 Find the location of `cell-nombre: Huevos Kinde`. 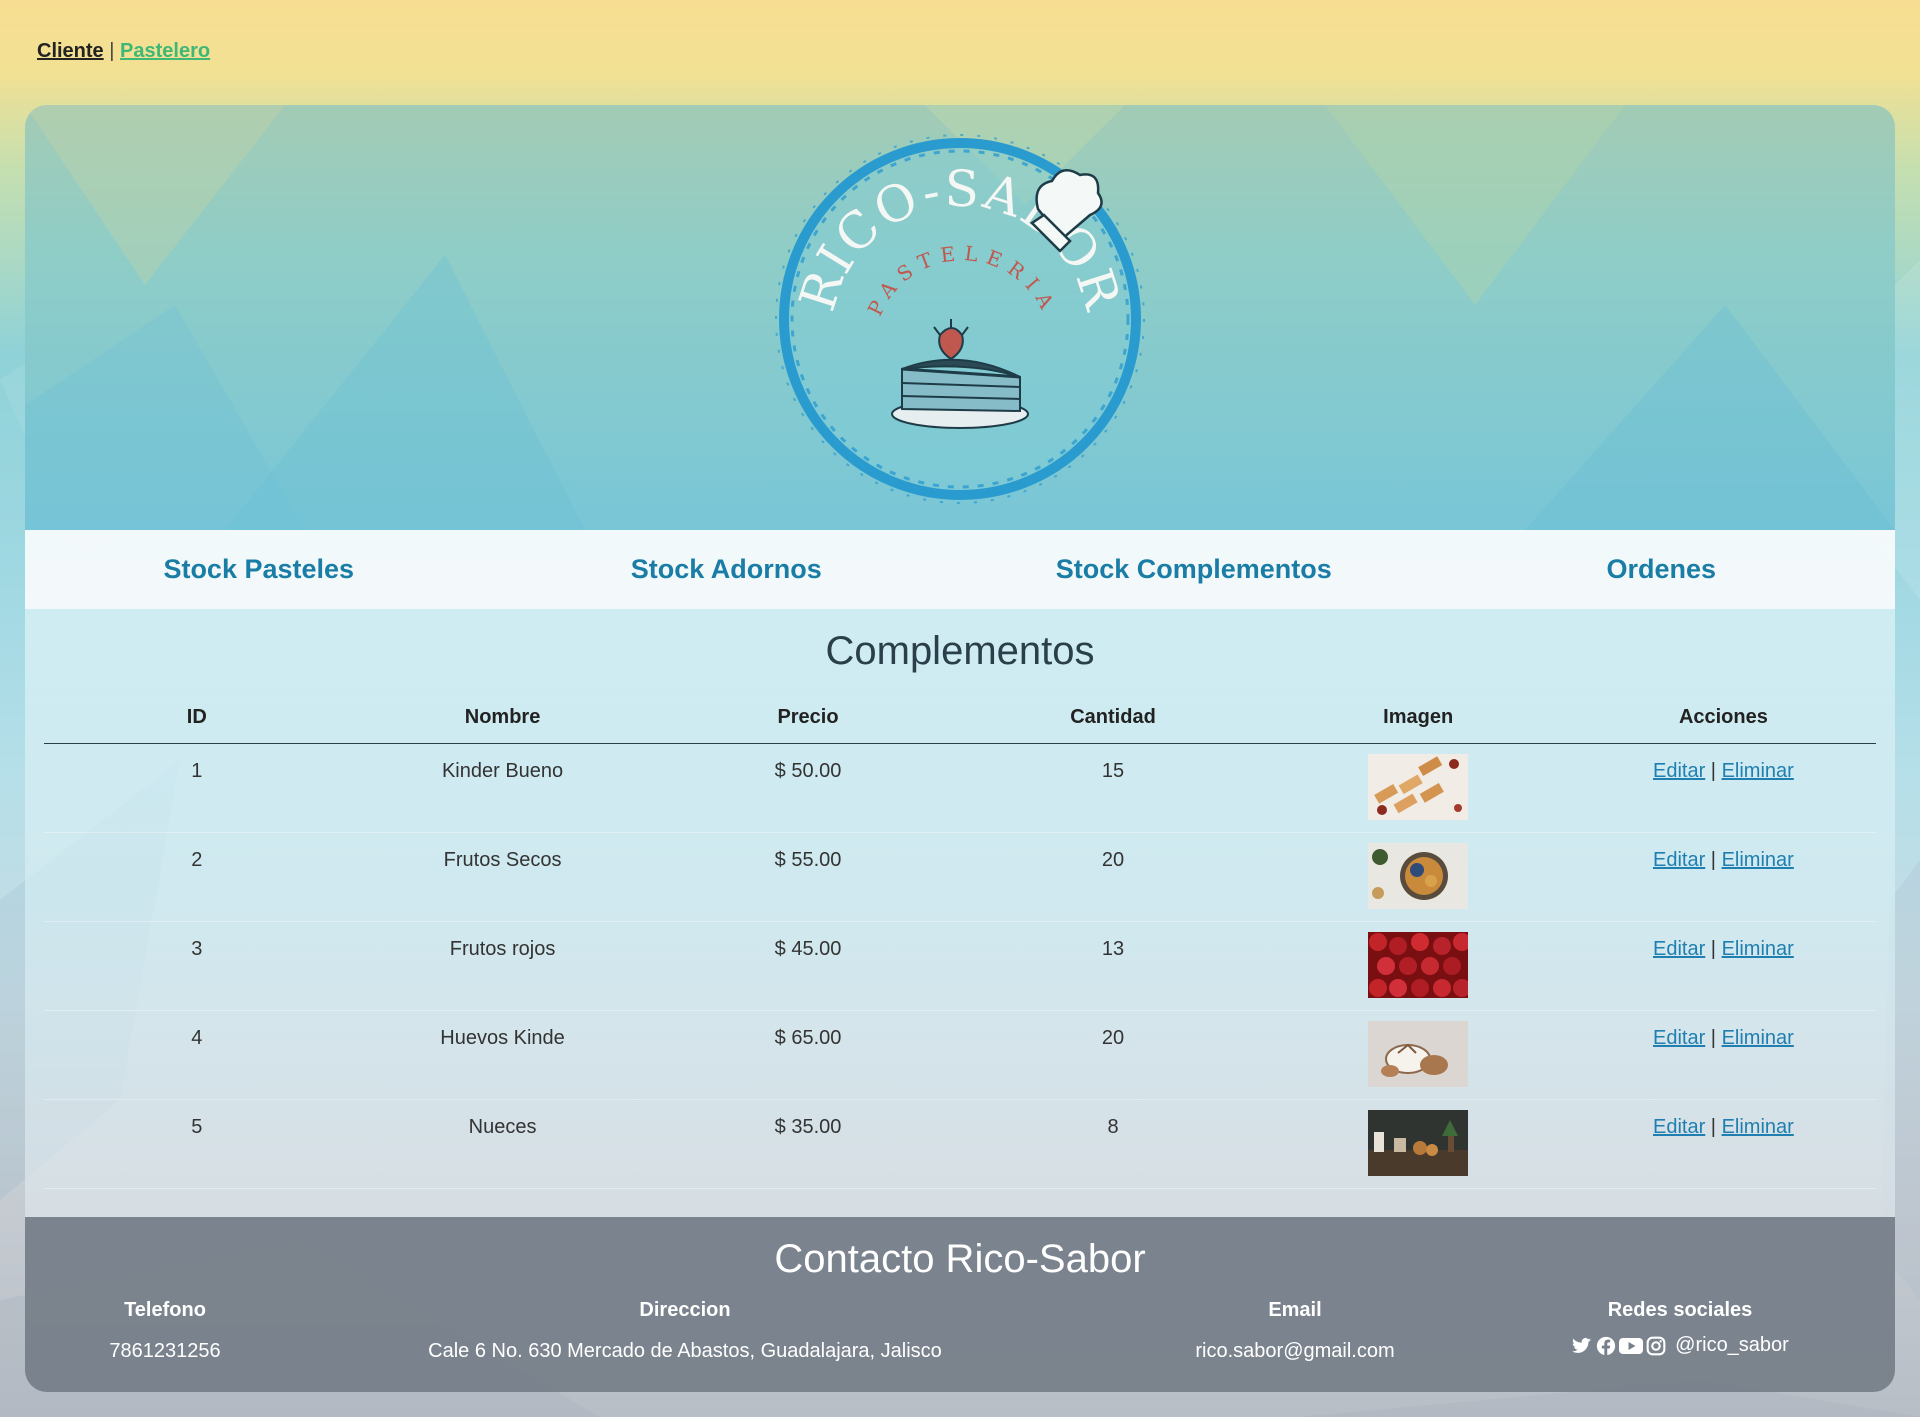

cell-nombre: Huevos Kinde is located at coordinates (502, 1055).